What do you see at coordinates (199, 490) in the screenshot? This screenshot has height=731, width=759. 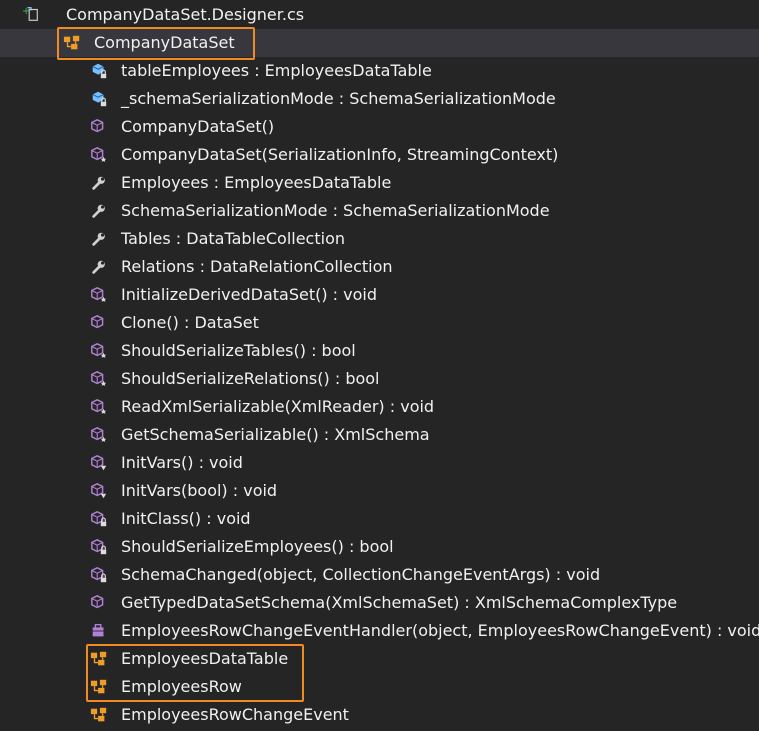 I see `member-label: InitVars(bool) : void` at bounding box center [199, 490].